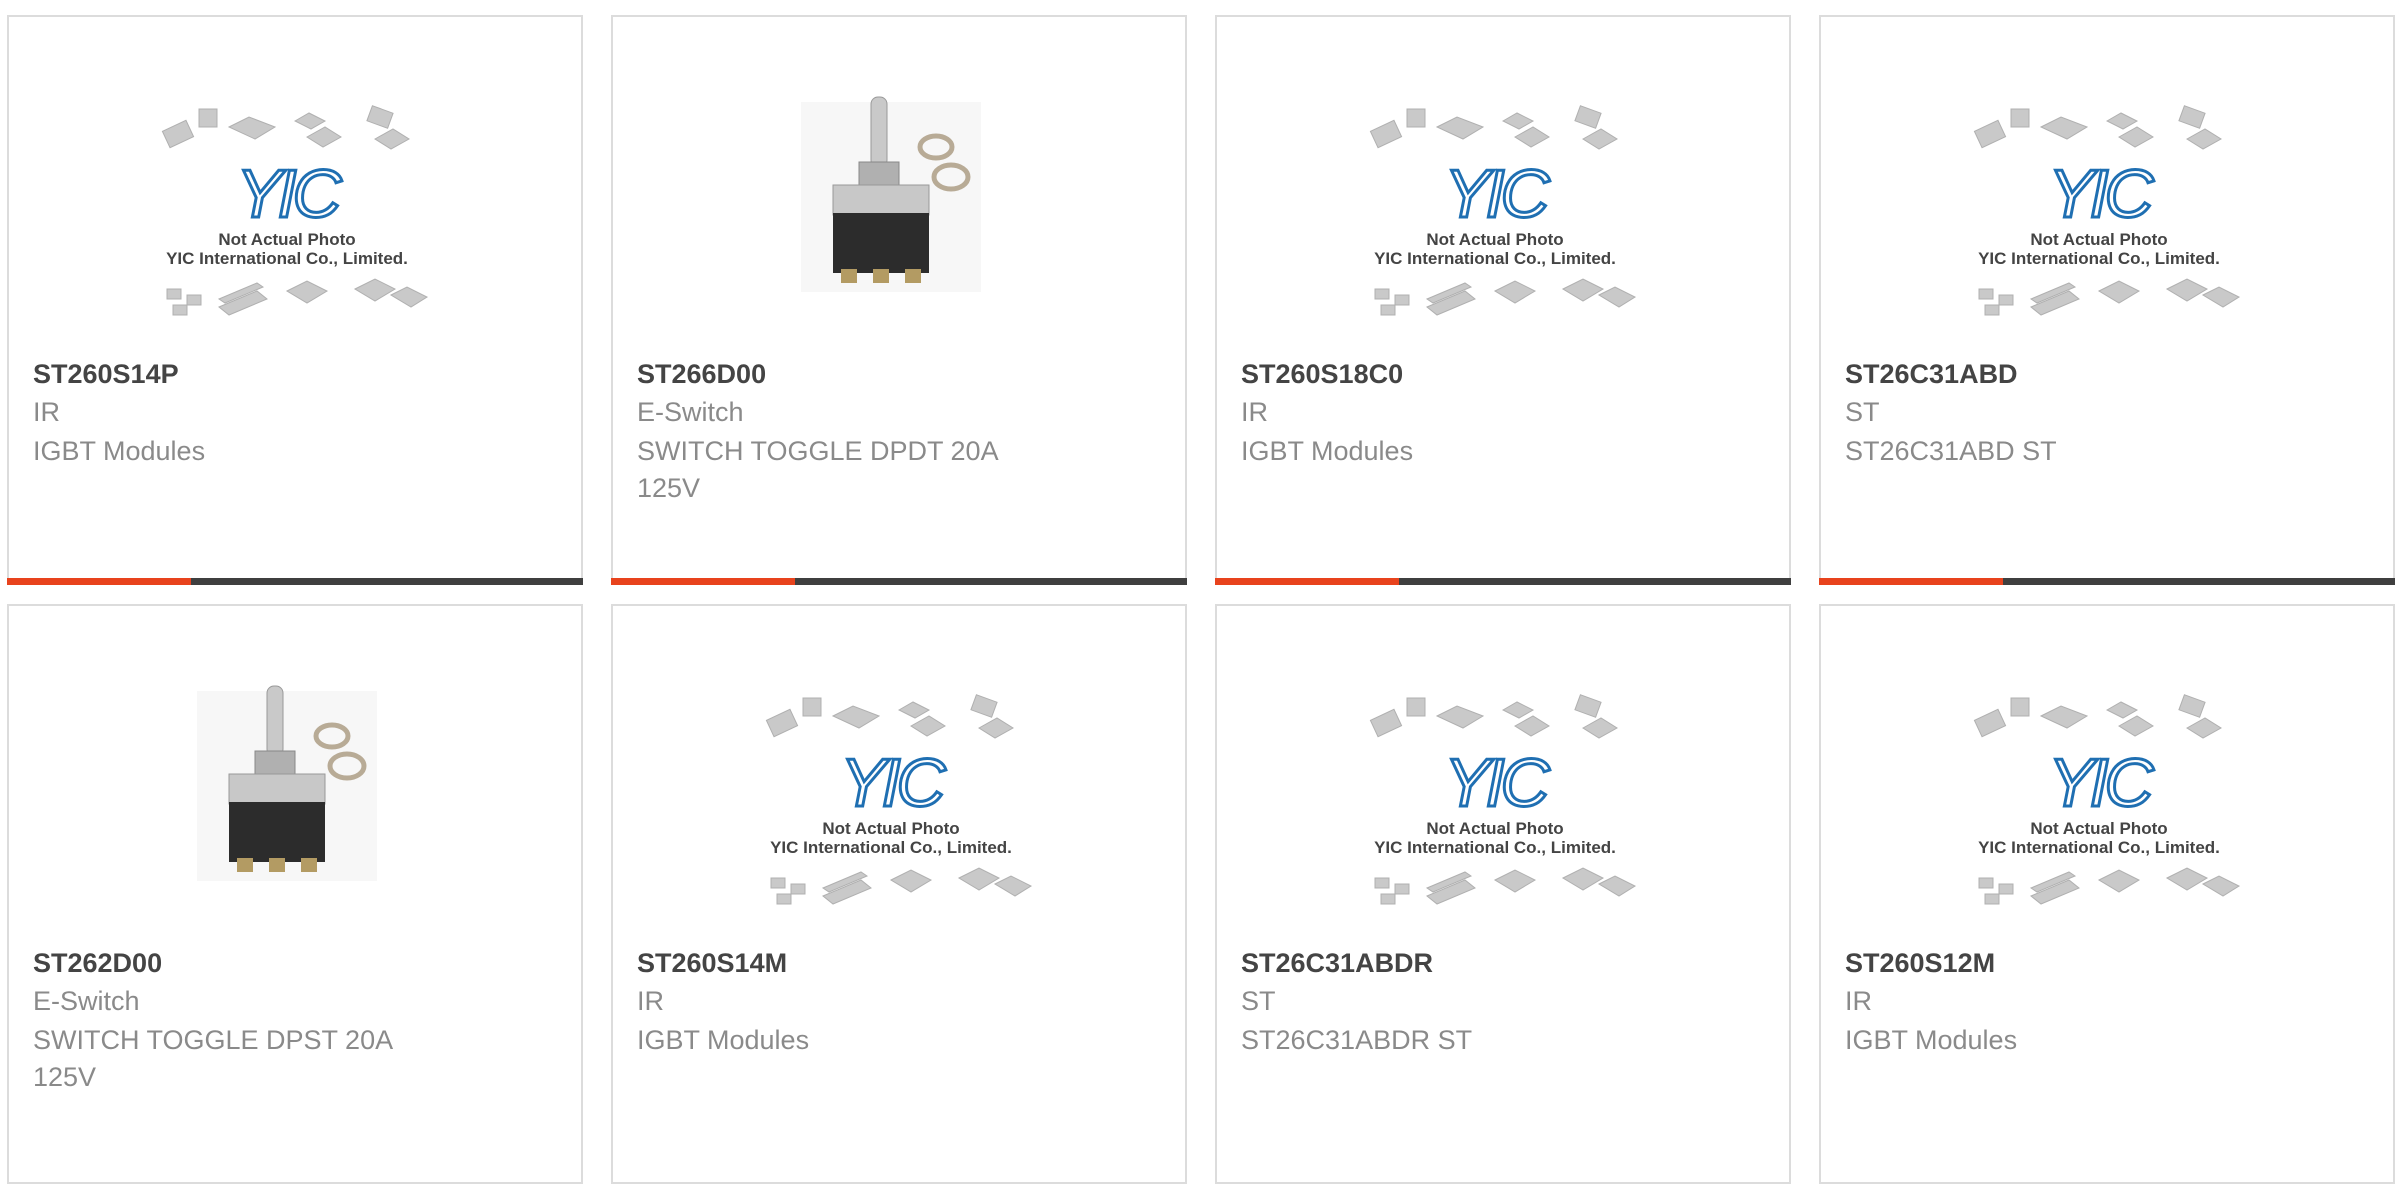 Image resolution: width=2400 pixels, height=1184 pixels. I want to click on product-description: ST26C31ABD ST, so click(1951, 451).